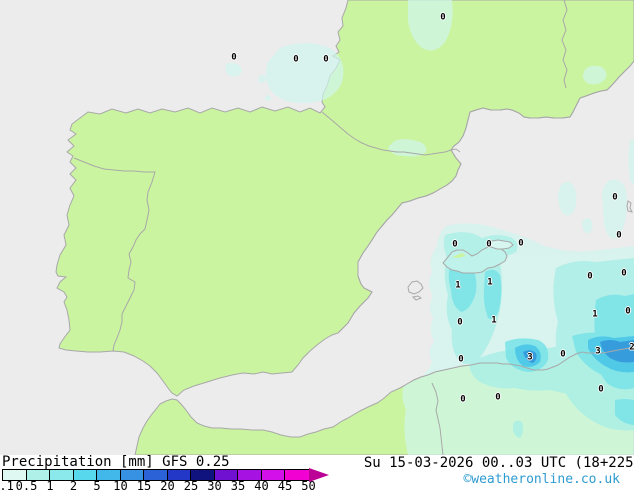 This screenshot has width=634, height=493. Describe the element at coordinates (499, 463) in the screenshot. I see `valid-time-label: Su 15-03-2026 00..03 UTC (18+225)` at that location.